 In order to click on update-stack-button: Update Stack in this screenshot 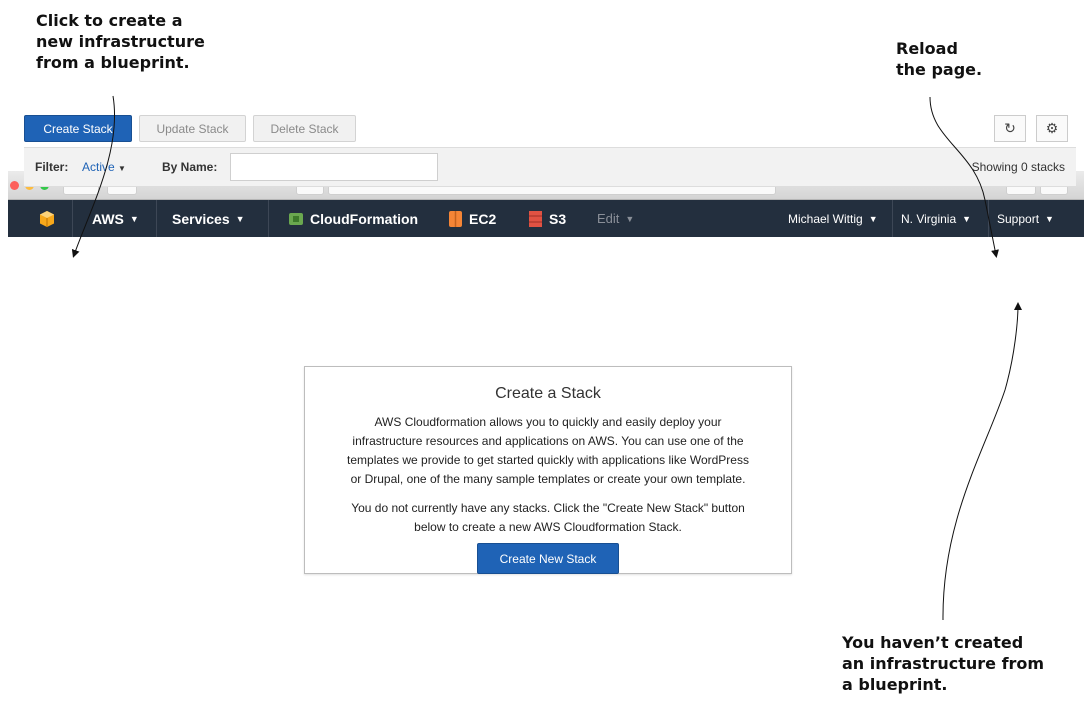, I will do `click(192, 128)`.